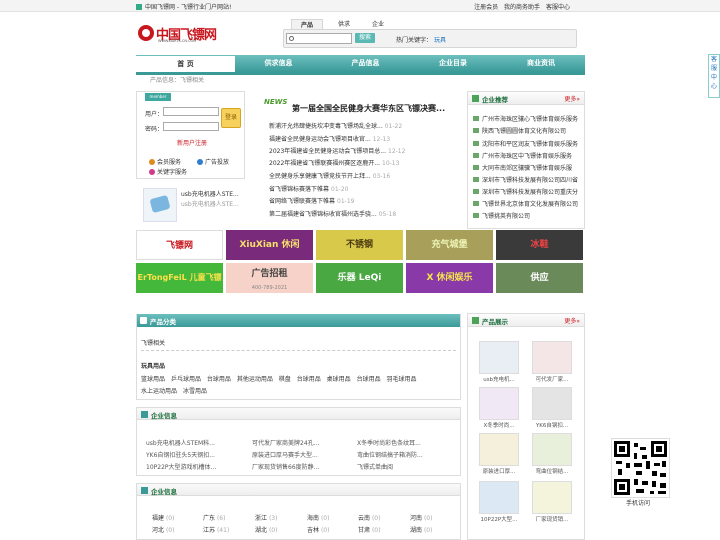 The height and width of the screenshot is (540, 720). What do you see at coordinates (525, 143) in the screenshot?
I see `company-item: 沈阳市和平区润友飞镖体育娱乐服务` at bounding box center [525, 143].